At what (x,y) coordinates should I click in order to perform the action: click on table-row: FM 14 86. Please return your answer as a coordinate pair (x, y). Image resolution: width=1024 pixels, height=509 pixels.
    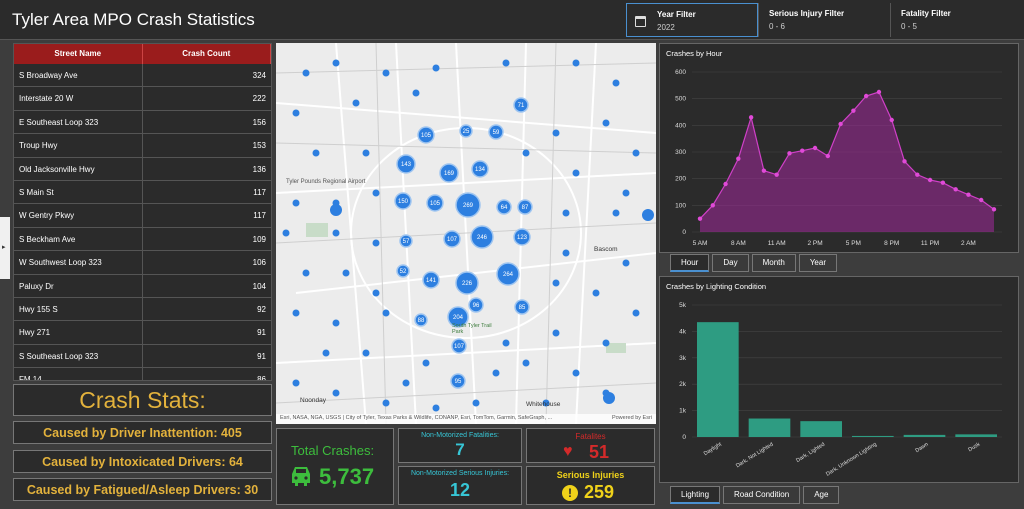
    Looking at the image, I should click on (142, 374).